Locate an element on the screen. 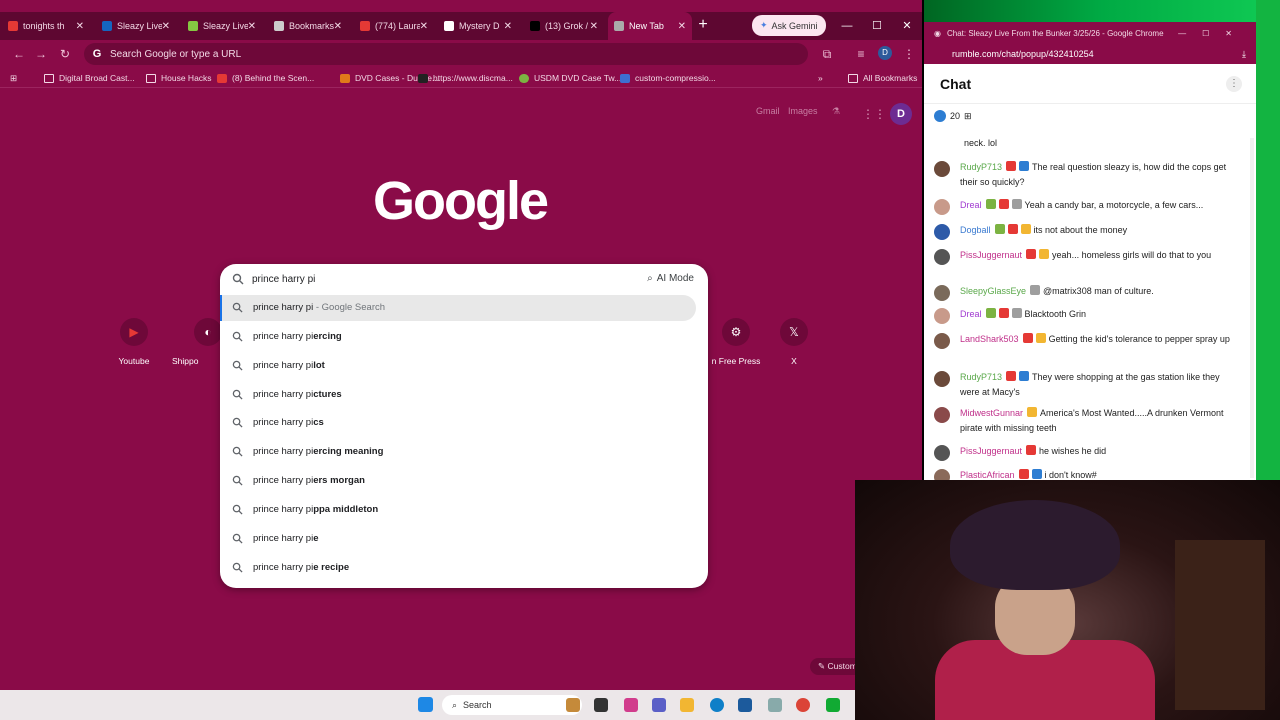 The width and height of the screenshot is (1280, 720). taskbar-search: ⌕ Search is located at coordinates (512, 705).